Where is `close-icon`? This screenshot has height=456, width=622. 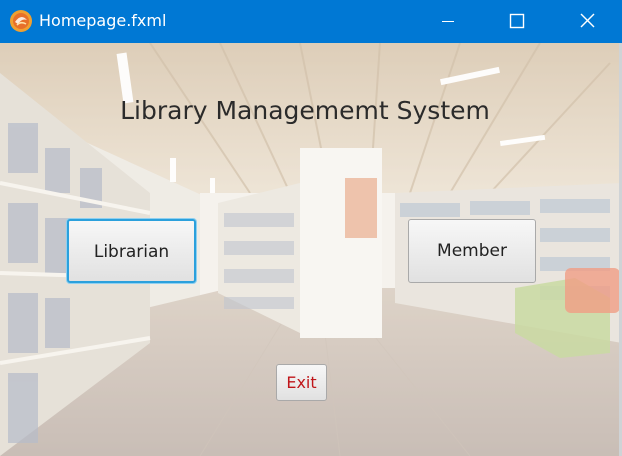
close-icon is located at coordinates (587, 20).